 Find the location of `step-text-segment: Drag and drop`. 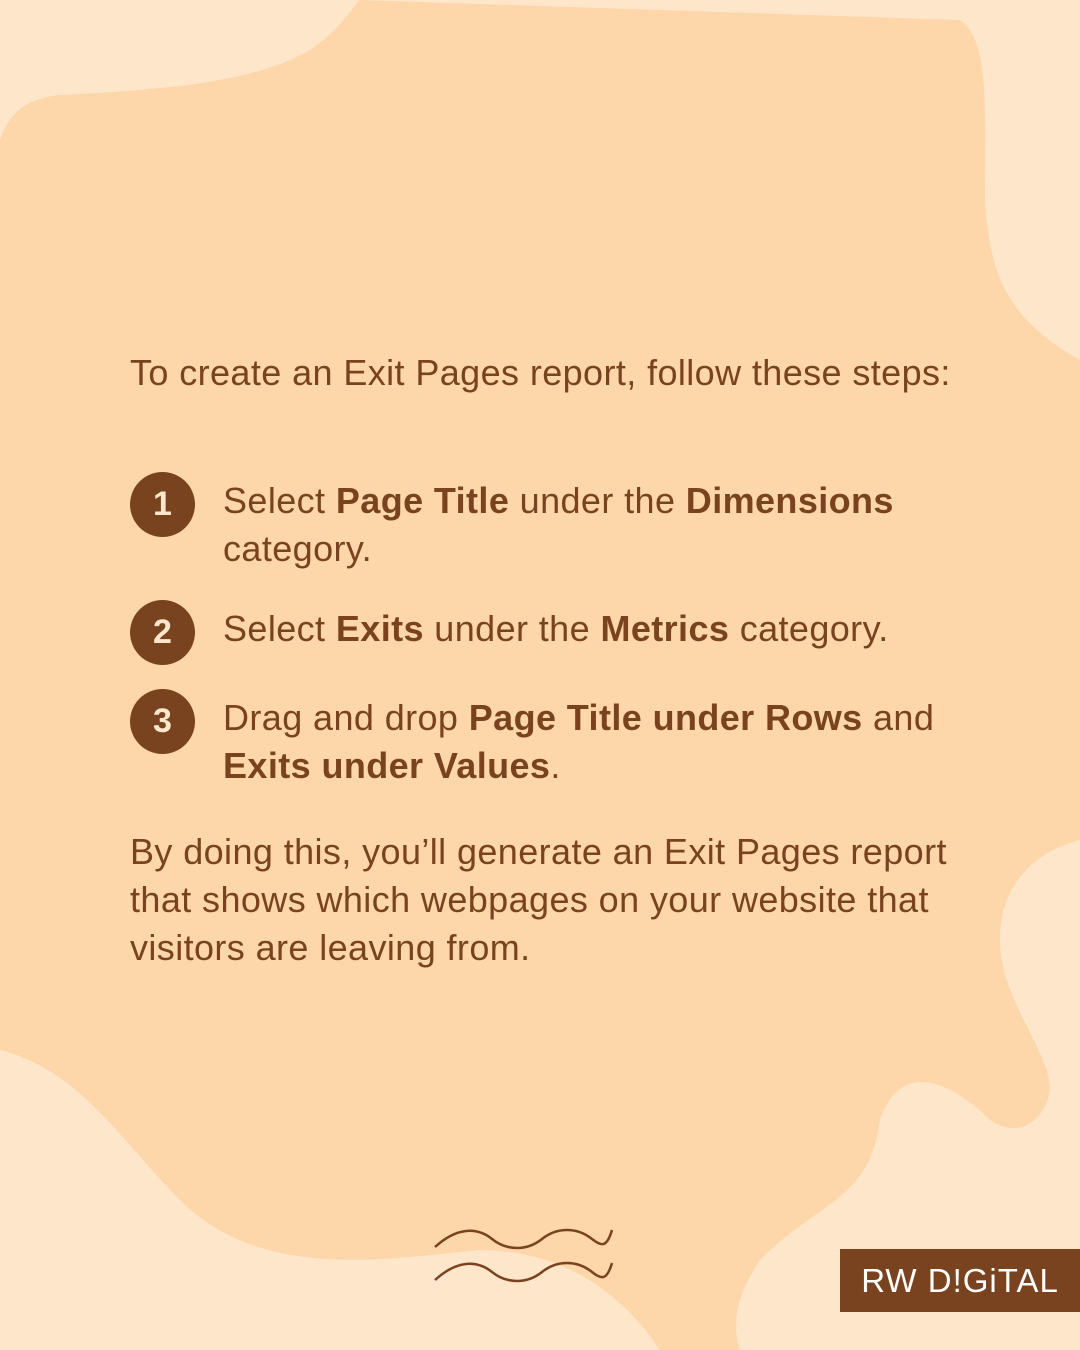

step-text-segment: Drag and drop is located at coordinates (346, 717).